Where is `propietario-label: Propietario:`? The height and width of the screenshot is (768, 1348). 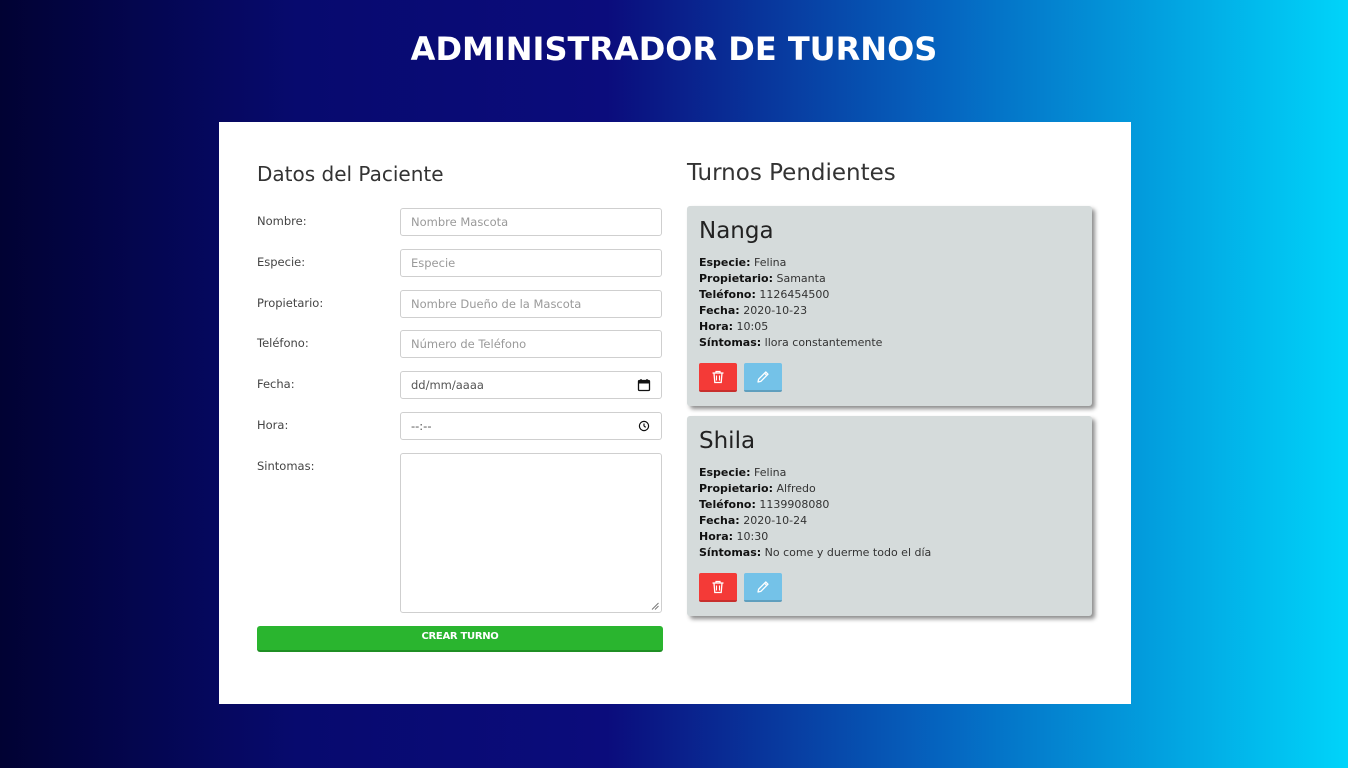
propietario-label: Propietario: is located at coordinates (290, 303).